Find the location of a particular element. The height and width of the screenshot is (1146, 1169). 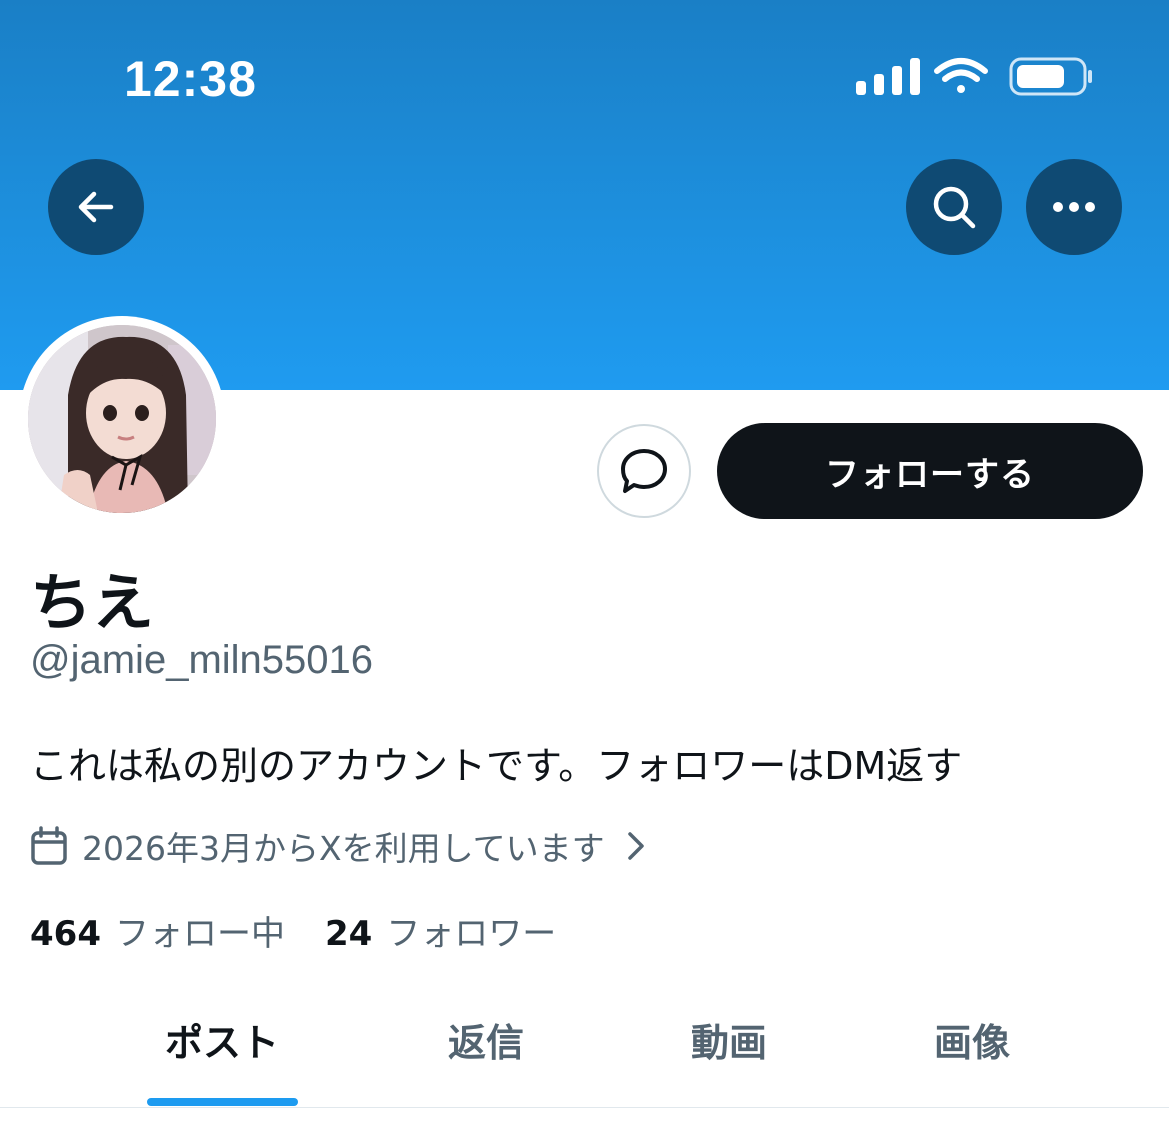

cellular-signal-icon is located at coordinates (888, 76).